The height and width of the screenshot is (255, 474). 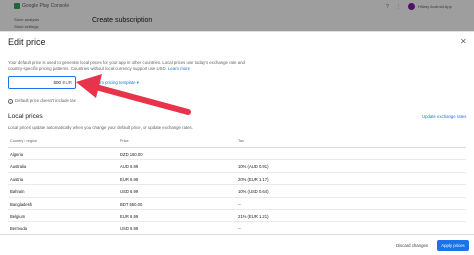 What do you see at coordinates (412, 245) in the screenshot?
I see `discard-changes-button: Discard changes` at bounding box center [412, 245].